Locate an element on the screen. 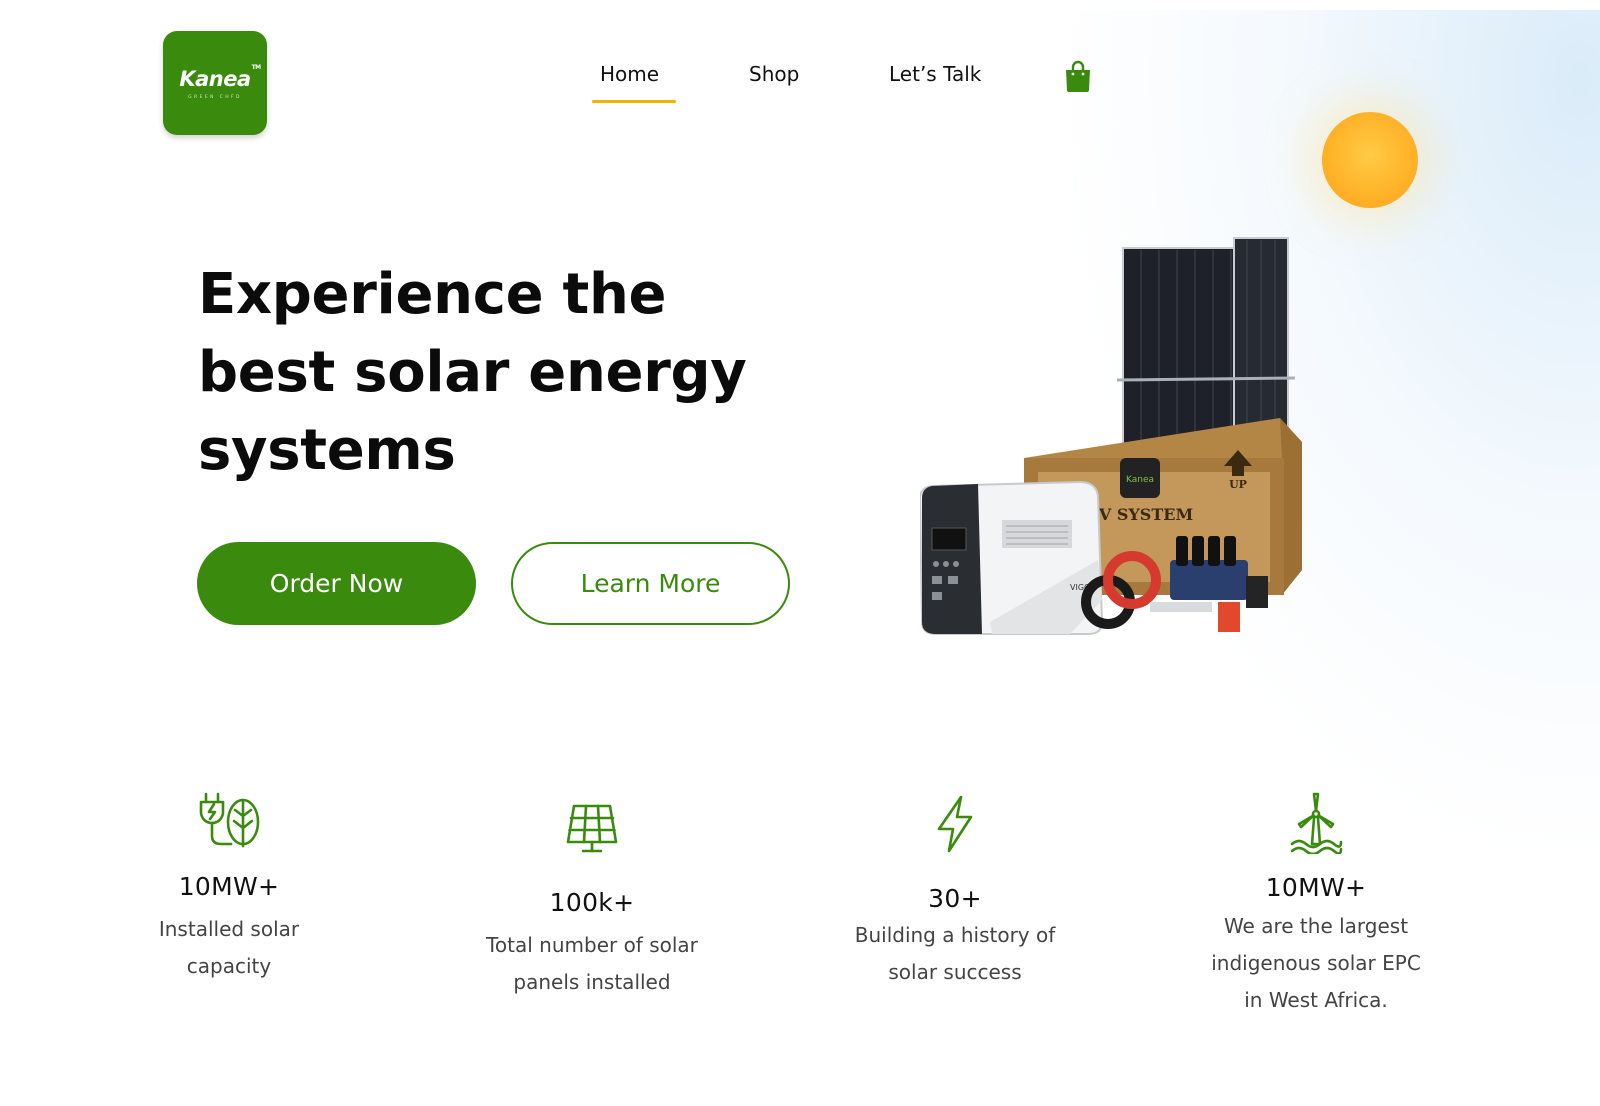  stat-label: Installed solar capacity is located at coordinates (229, 948).